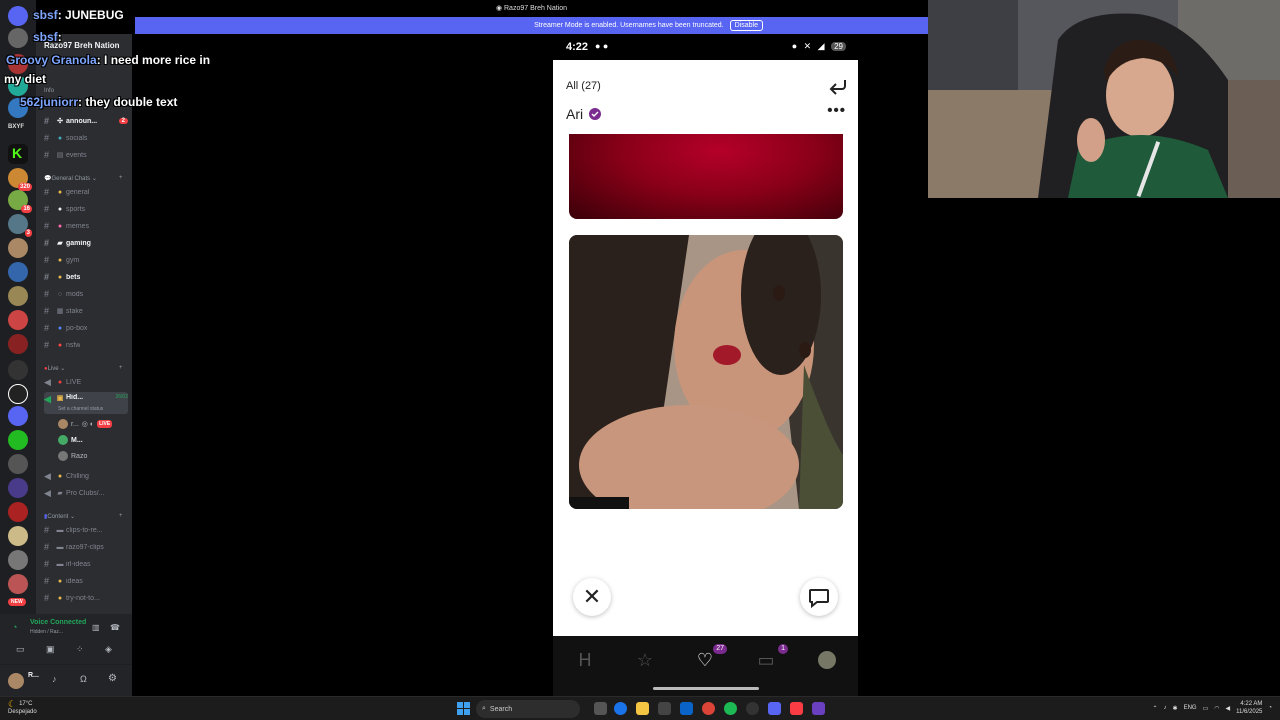 The height and width of the screenshot is (720, 1280). What do you see at coordinates (836, 110) in the screenshot?
I see `more-options-icon: •••` at bounding box center [836, 110].